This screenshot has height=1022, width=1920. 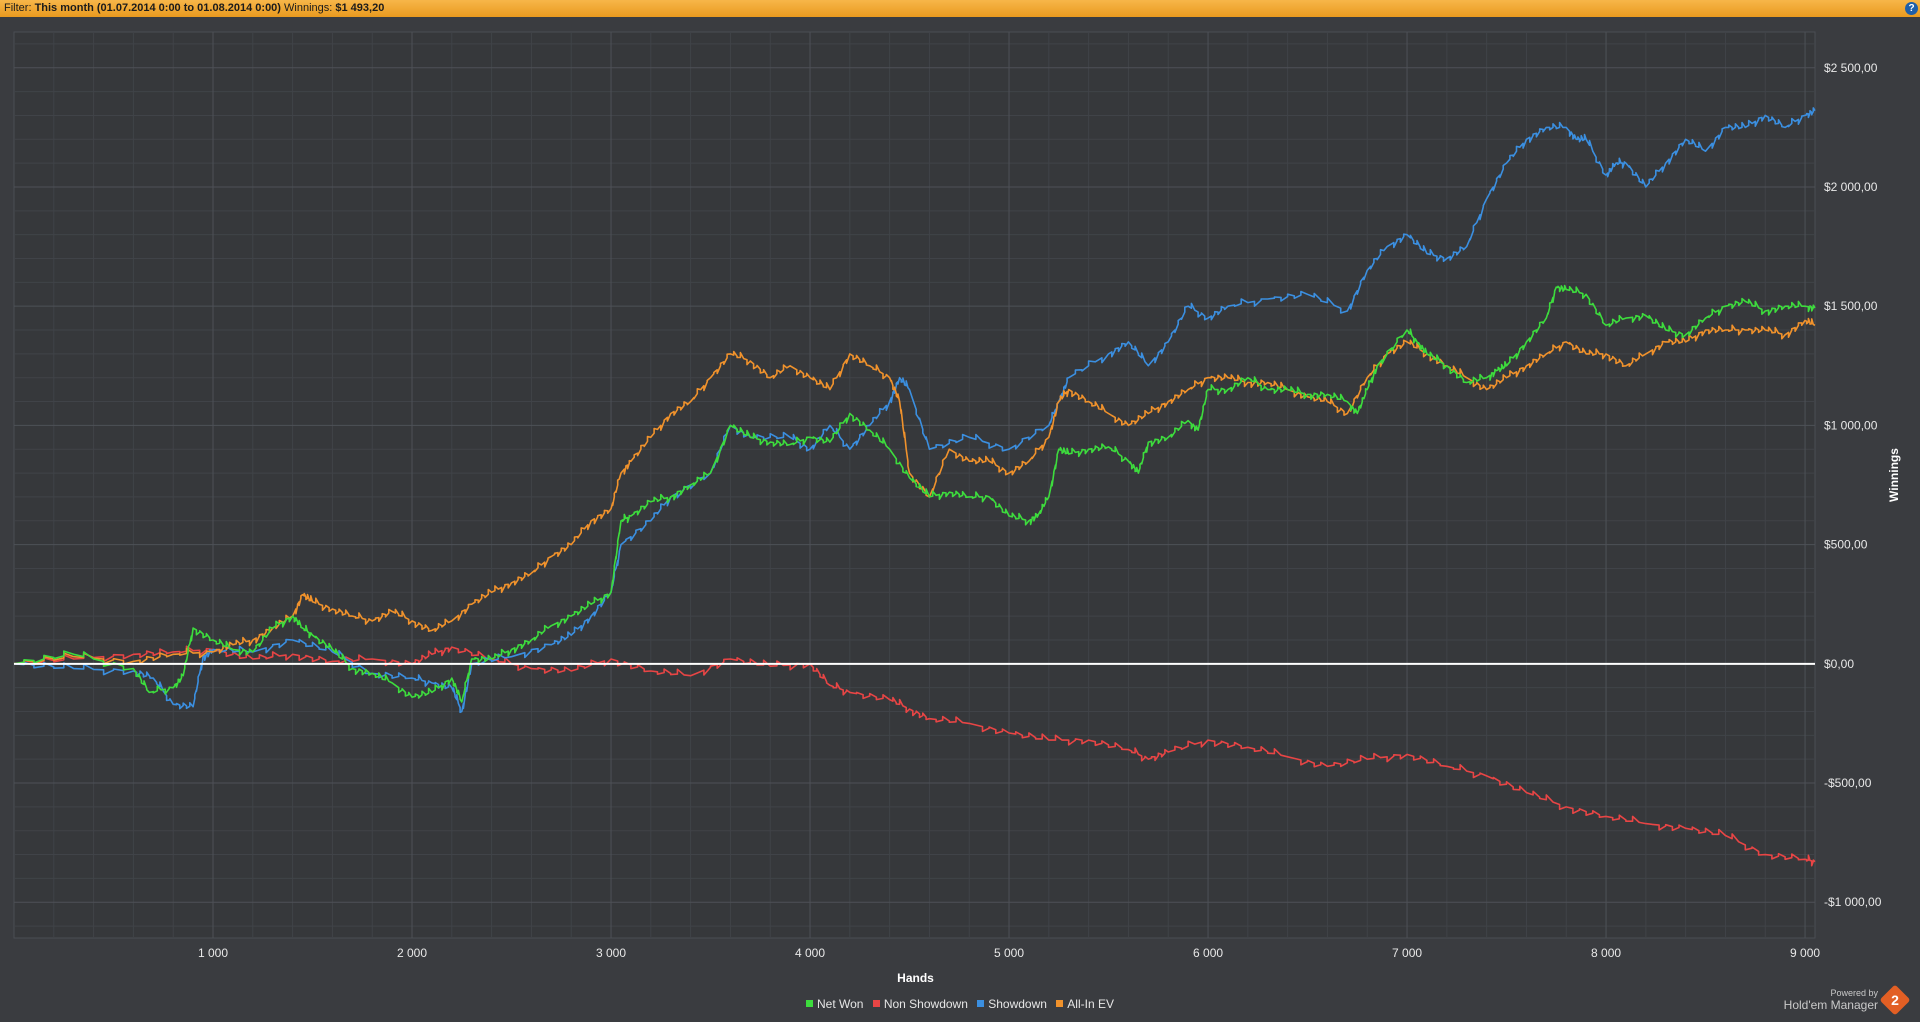 I want to click on x-tick-label: 9 000, so click(x=1805, y=953).